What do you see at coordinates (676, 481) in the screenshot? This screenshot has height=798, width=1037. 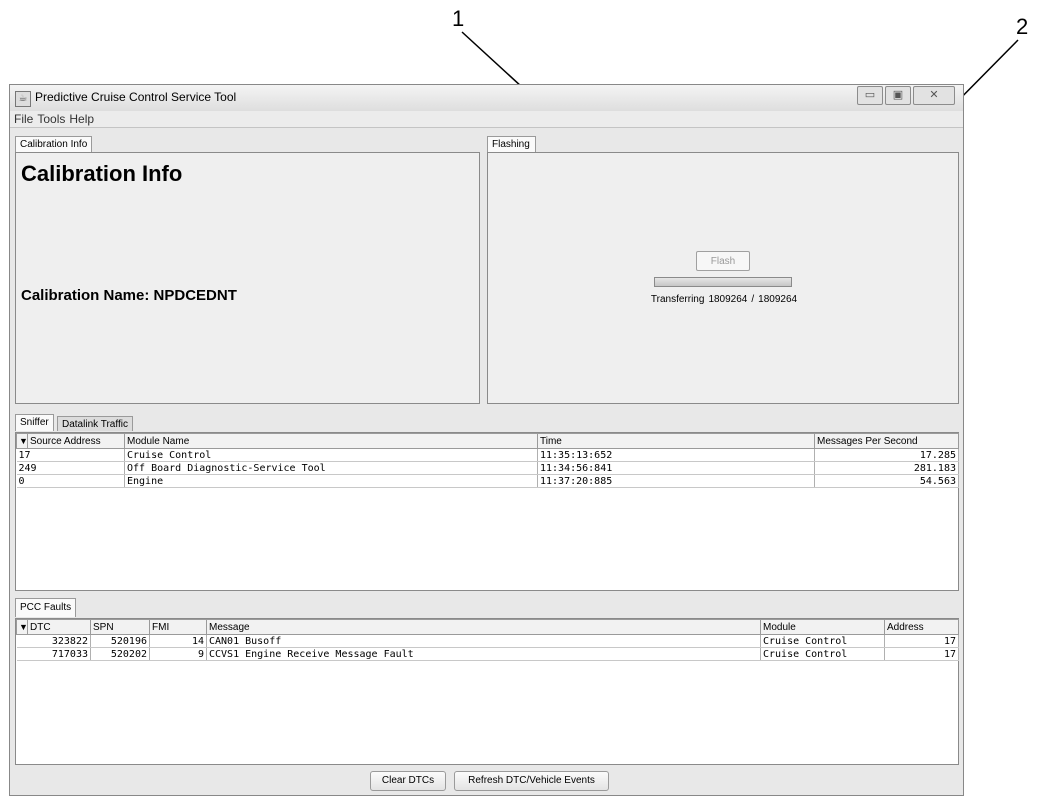 I see `cell-time: 11:37:20:885` at bounding box center [676, 481].